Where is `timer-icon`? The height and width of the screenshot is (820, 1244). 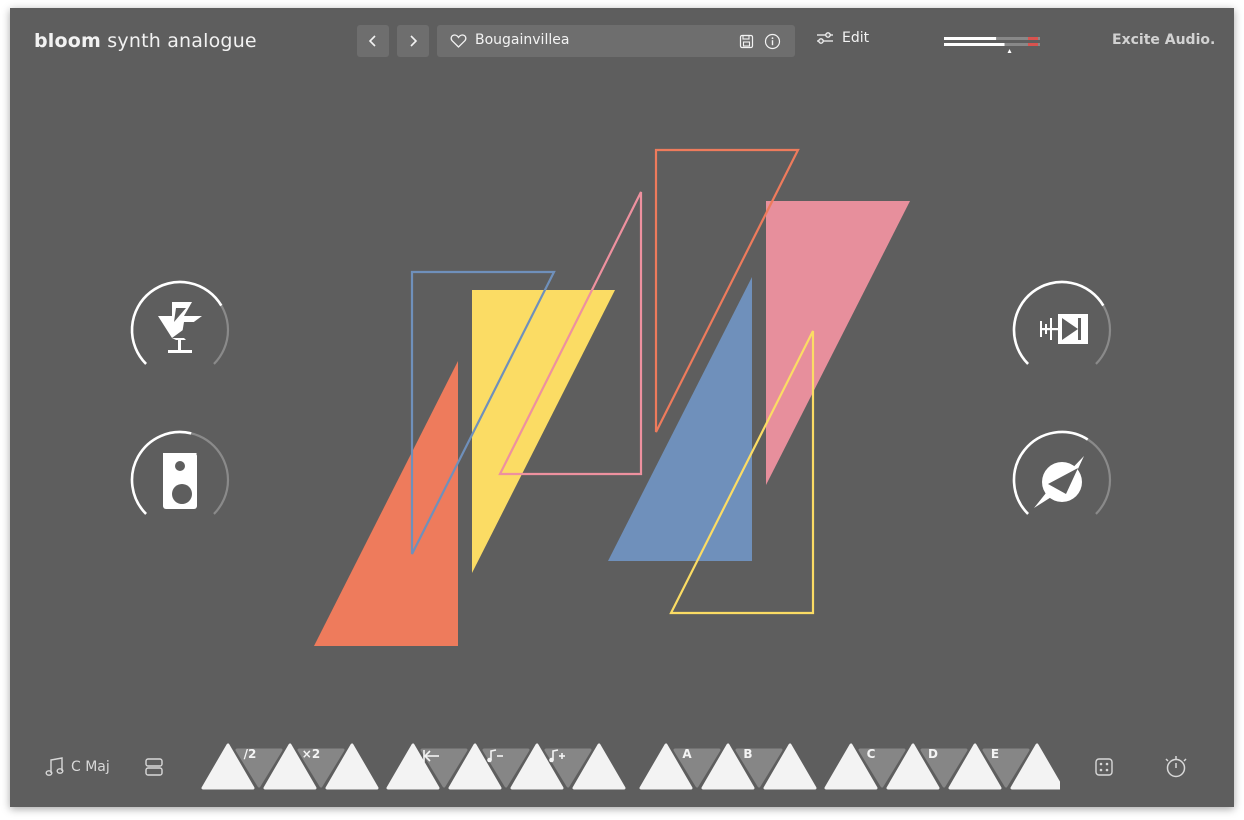 timer-icon is located at coordinates (1176, 767).